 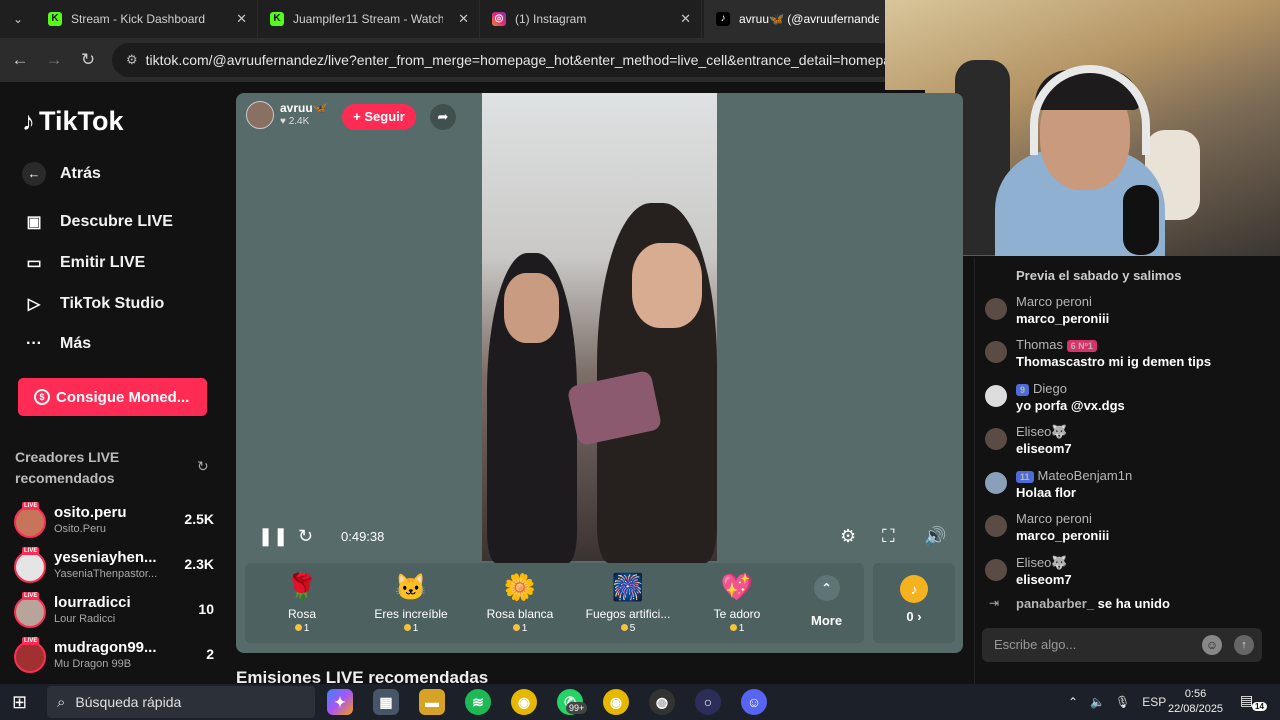 I want to click on level-badge: 11, so click(x=1025, y=476).